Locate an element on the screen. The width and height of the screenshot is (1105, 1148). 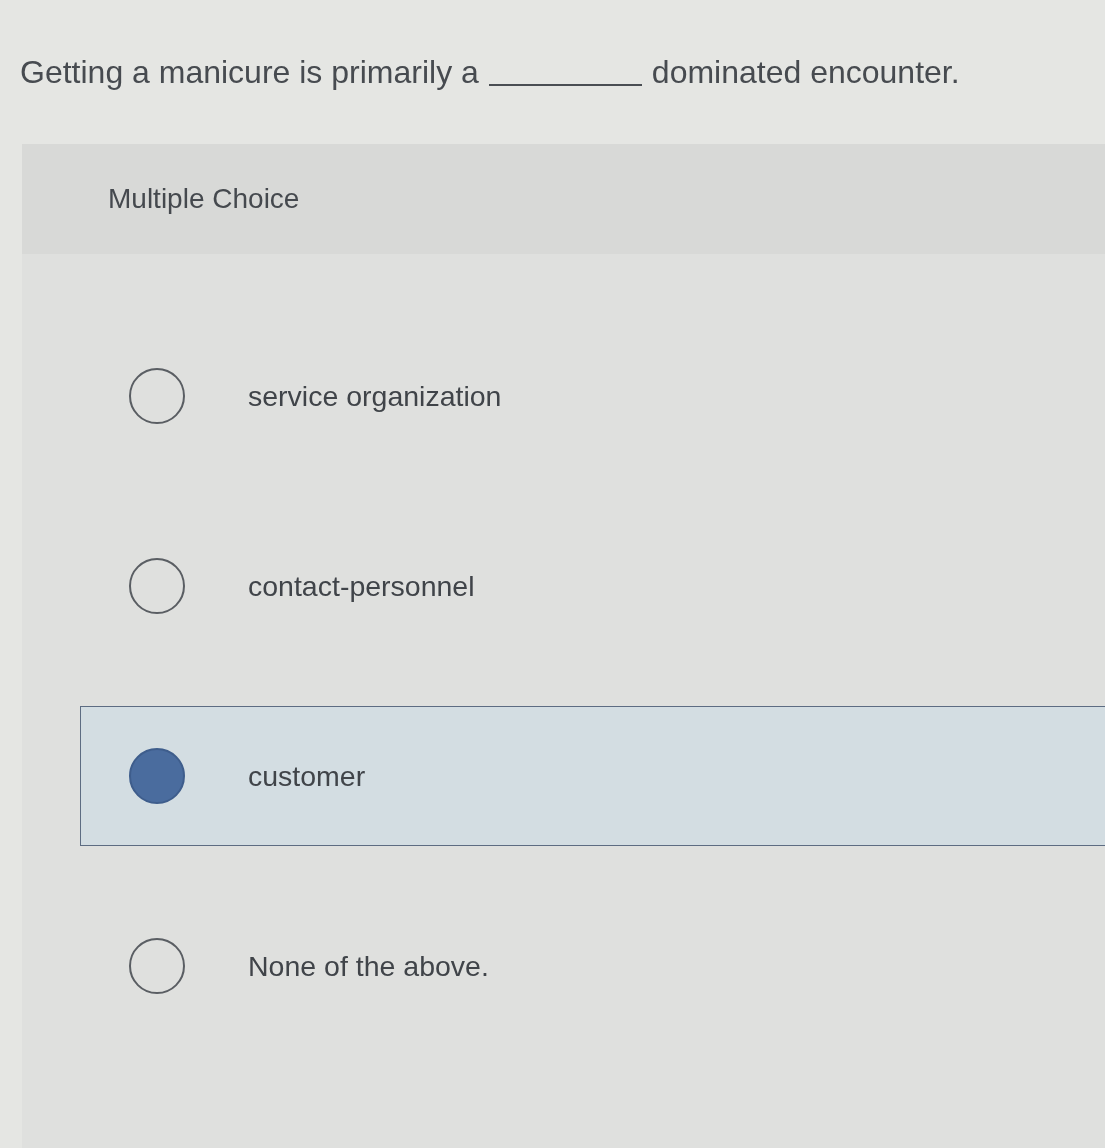
option-label: contact-personnel is located at coordinates (361, 586).